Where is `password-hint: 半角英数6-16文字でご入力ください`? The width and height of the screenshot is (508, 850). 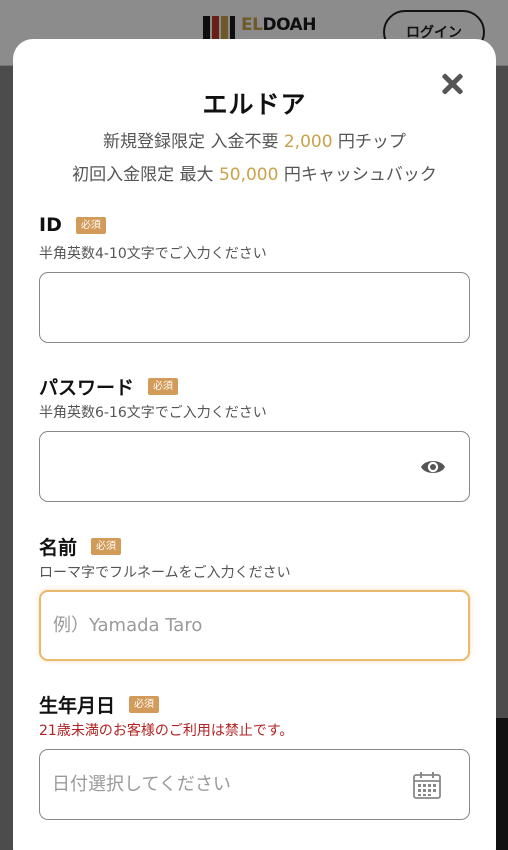 password-hint: 半角英数6-16文字でご入力ください is located at coordinates (153, 413).